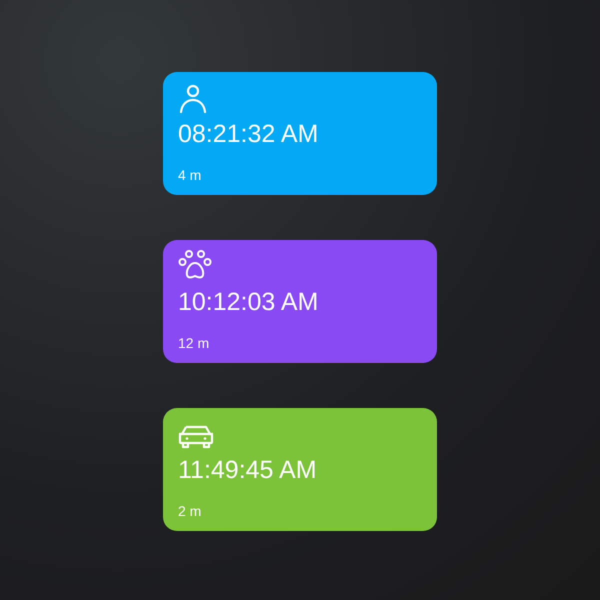 The height and width of the screenshot is (600, 600). Describe the element at coordinates (247, 470) in the screenshot. I see `time-label: 11:49:45 AM` at that location.